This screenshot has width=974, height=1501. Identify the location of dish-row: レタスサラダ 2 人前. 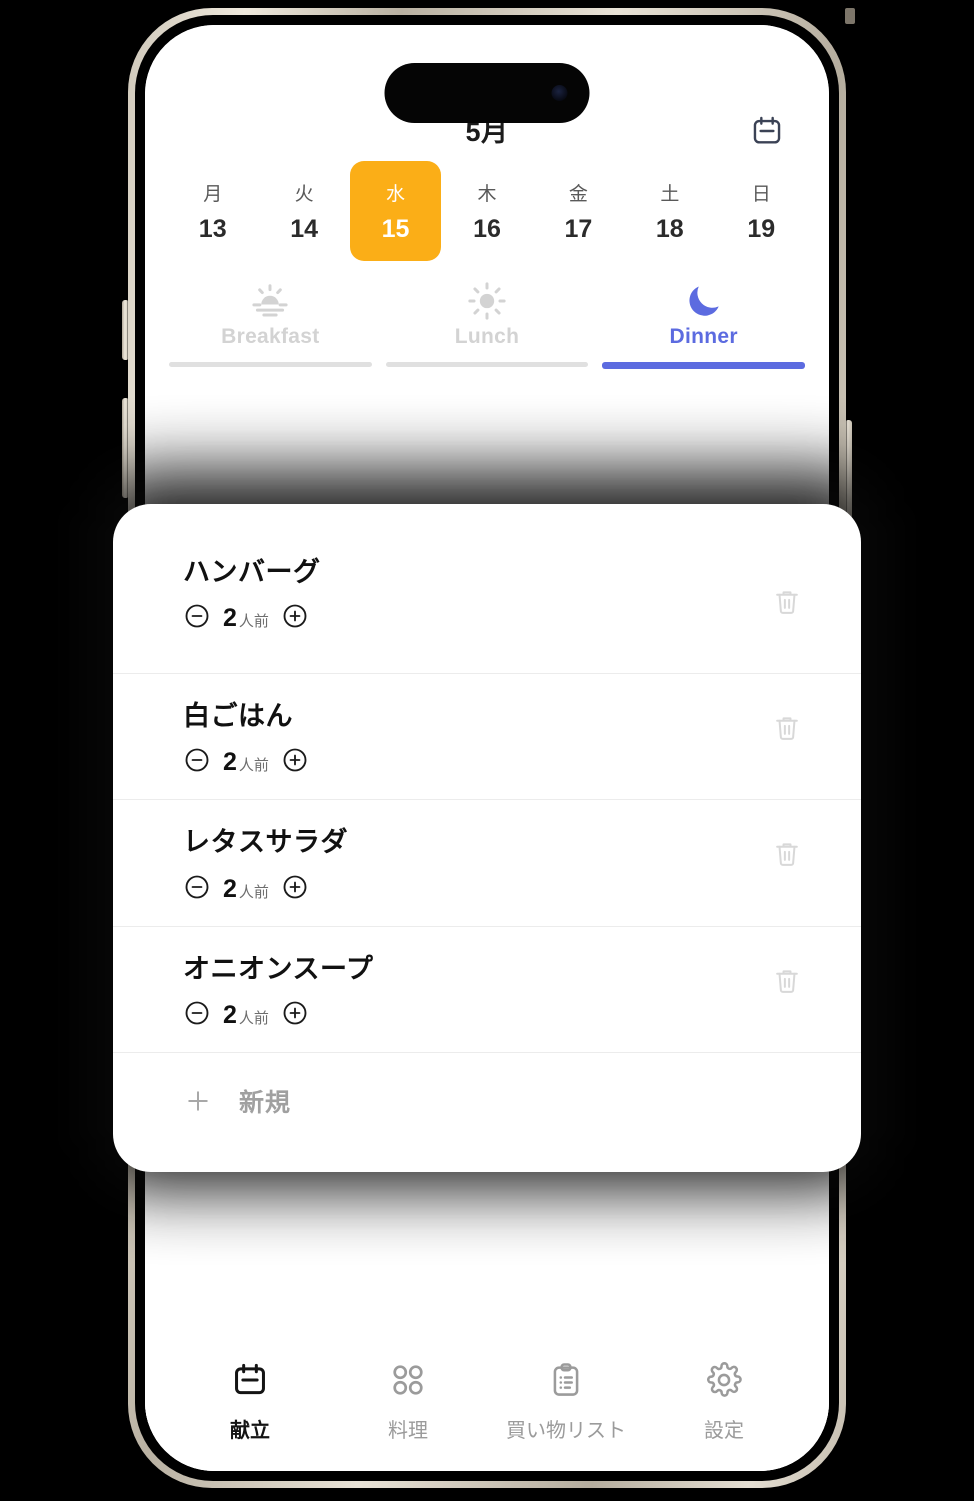
(487, 862).